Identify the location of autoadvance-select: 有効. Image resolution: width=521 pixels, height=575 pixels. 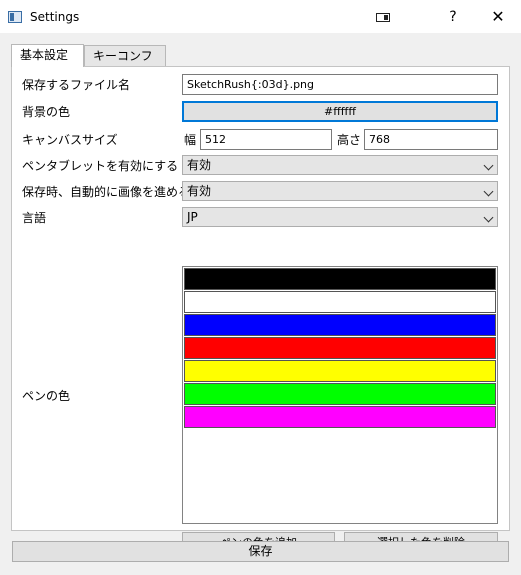
(340, 191).